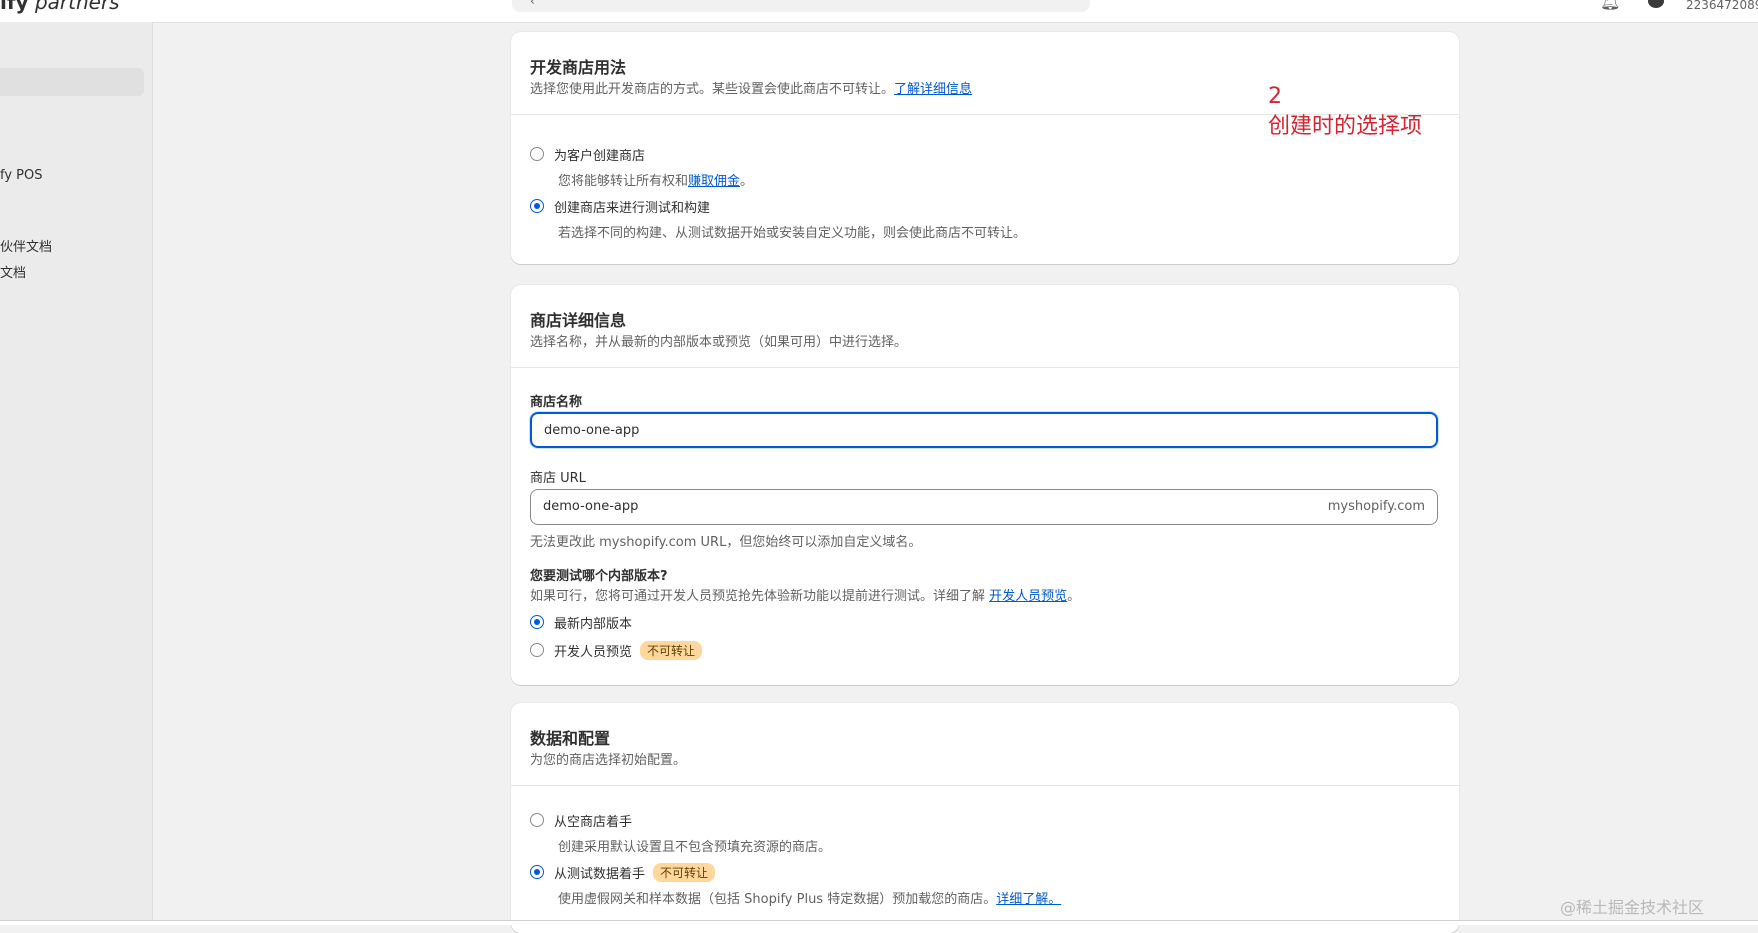  I want to click on sidebar-item-docs: 文档, so click(13, 271).